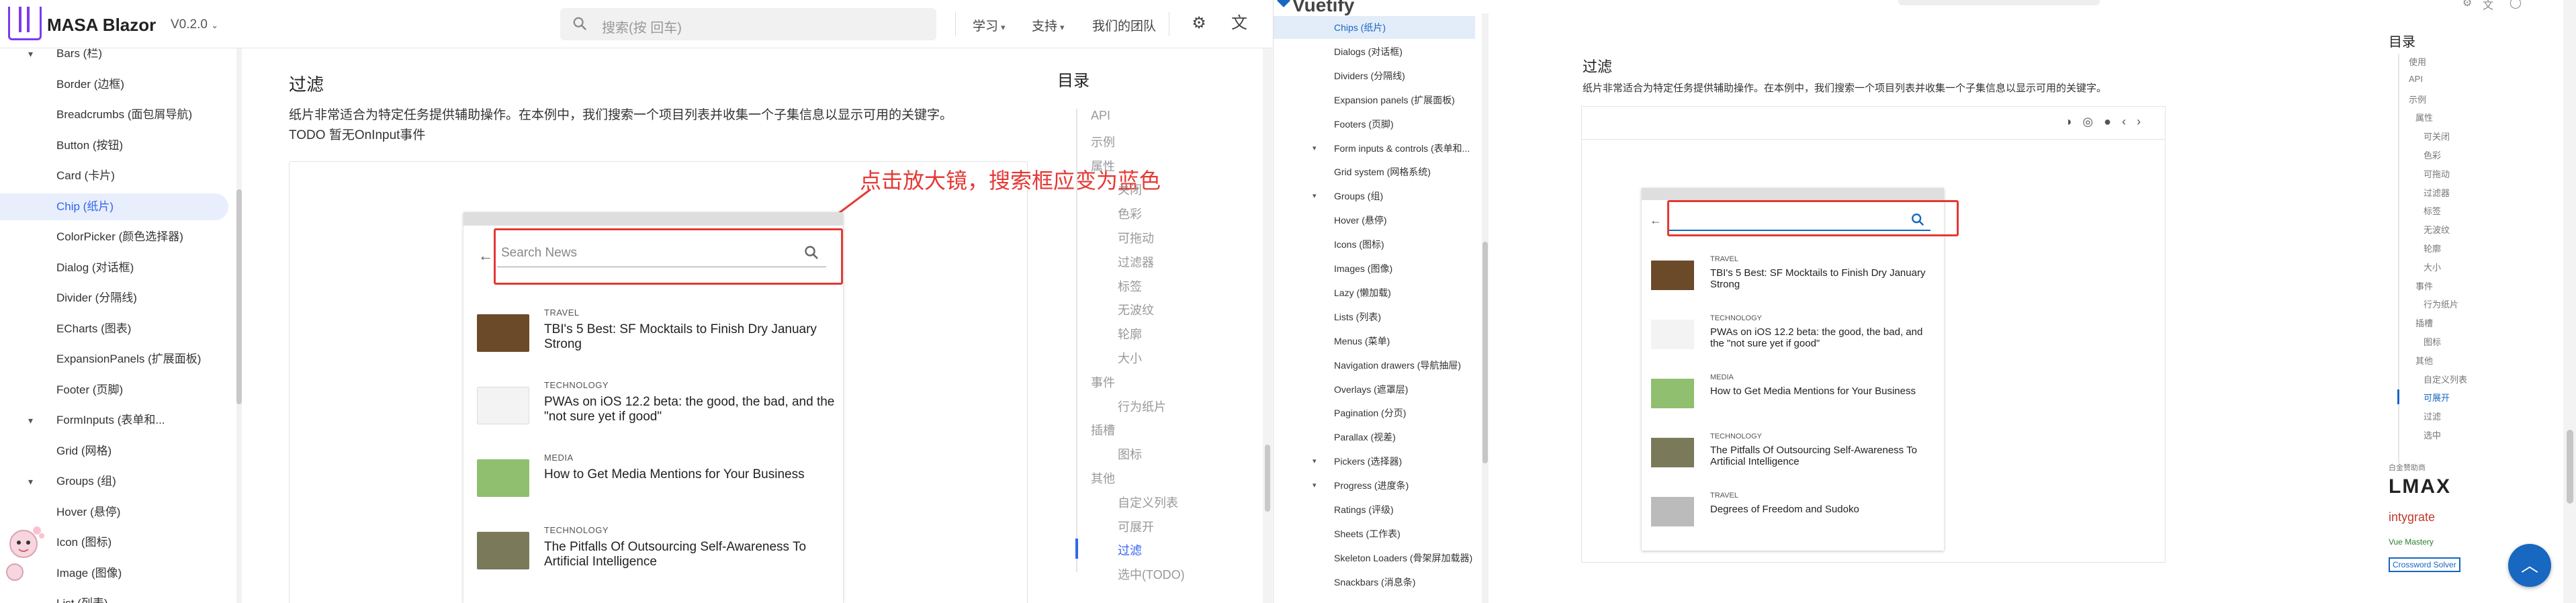 Image resolution: width=2576 pixels, height=603 pixels. I want to click on toc-item: 过滤, so click(1130, 550).